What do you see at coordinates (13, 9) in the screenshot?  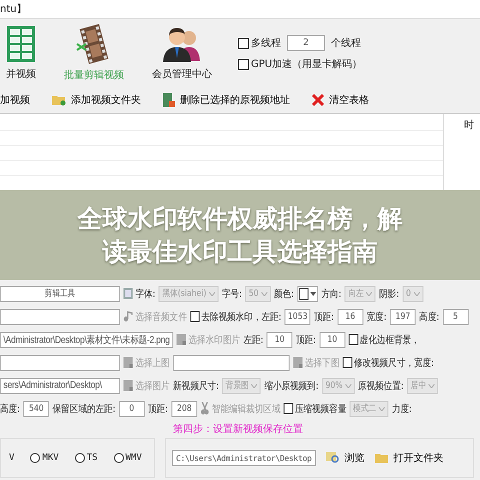 I see `window-title: ntu】` at bounding box center [13, 9].